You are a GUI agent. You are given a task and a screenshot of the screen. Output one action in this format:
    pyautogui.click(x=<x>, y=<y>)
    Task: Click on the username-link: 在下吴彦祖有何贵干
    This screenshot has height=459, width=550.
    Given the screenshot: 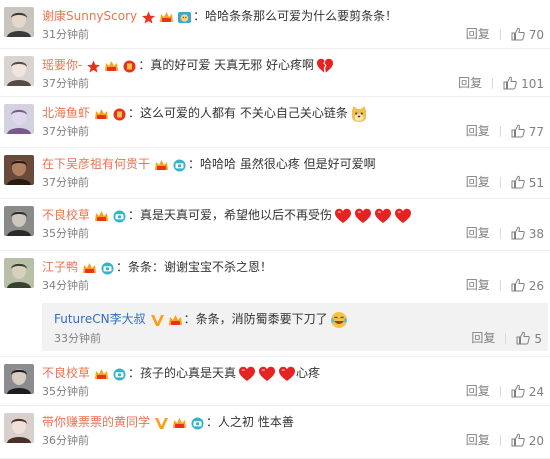 What is the action you would take?
    pyautogui.click(x=96, y=164)
    